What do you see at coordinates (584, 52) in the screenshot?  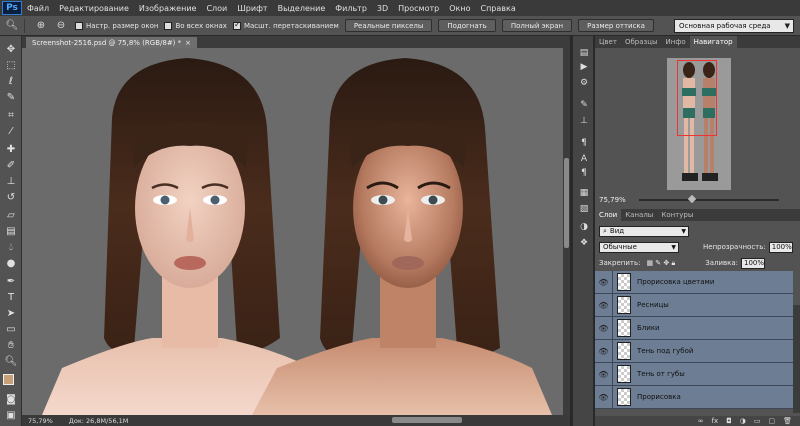 I see `history-icon: ▤` at bounding box center [584, 52].